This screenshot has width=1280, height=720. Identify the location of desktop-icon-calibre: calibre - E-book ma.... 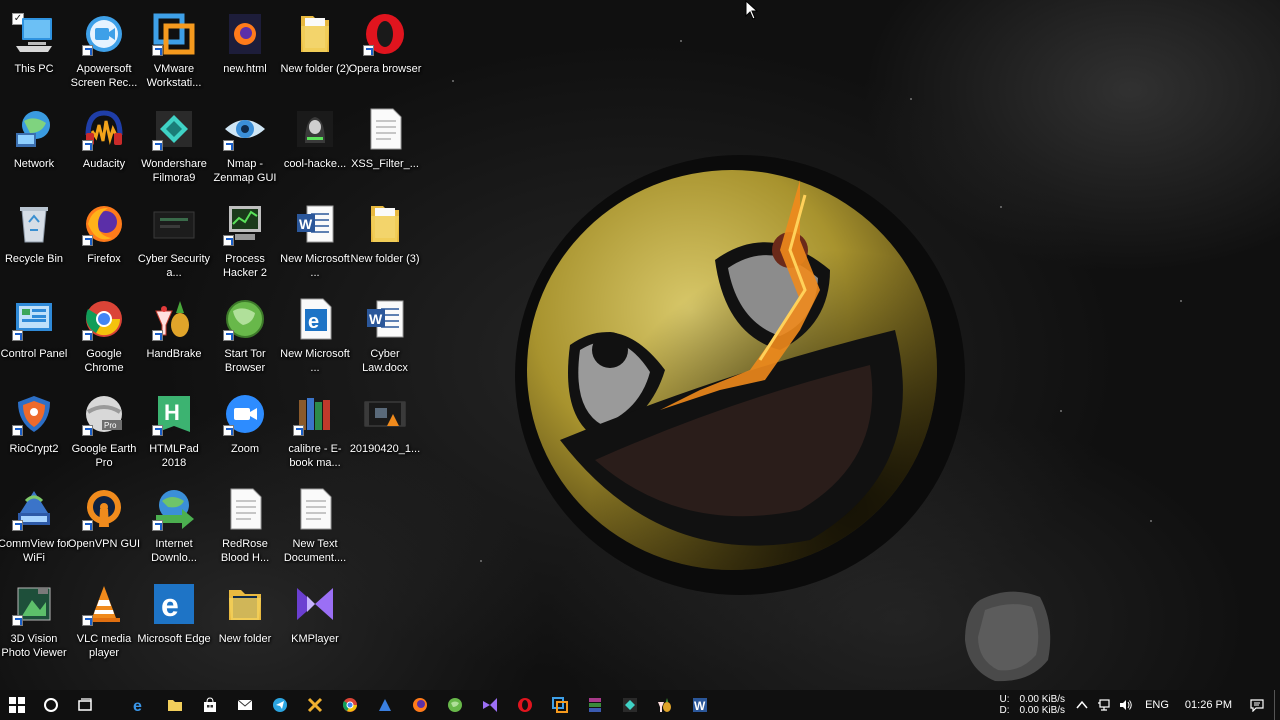
(315, 432).